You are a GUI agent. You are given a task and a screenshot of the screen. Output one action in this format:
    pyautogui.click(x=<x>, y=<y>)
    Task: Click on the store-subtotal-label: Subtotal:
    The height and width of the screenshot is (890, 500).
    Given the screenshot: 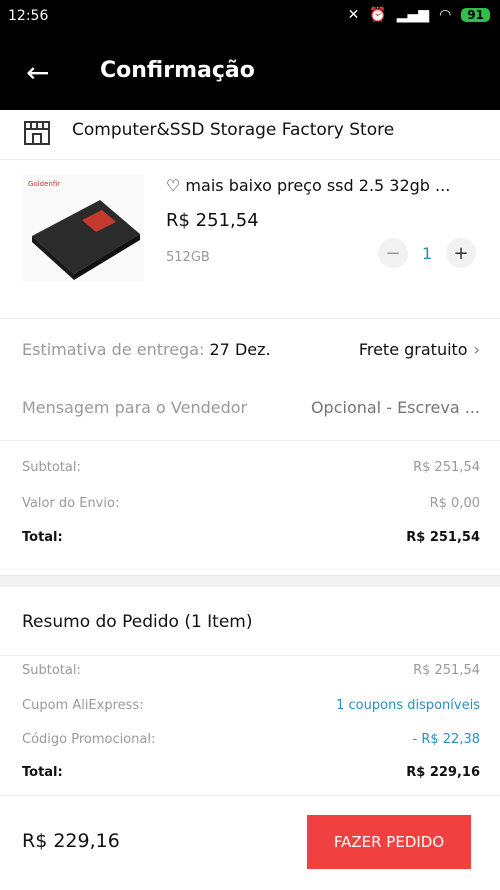 What is the action you would take?
    pyautogui.click(x=51, y=467)
    